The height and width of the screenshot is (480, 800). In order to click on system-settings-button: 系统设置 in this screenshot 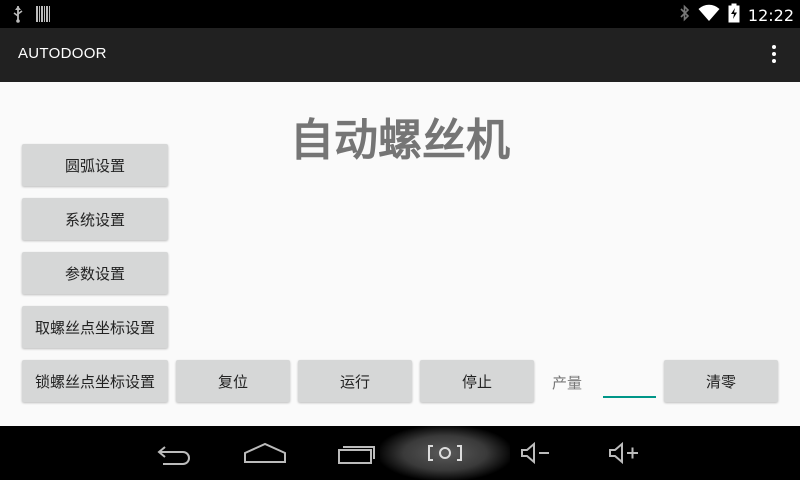, I will do `click(95, 219)`.